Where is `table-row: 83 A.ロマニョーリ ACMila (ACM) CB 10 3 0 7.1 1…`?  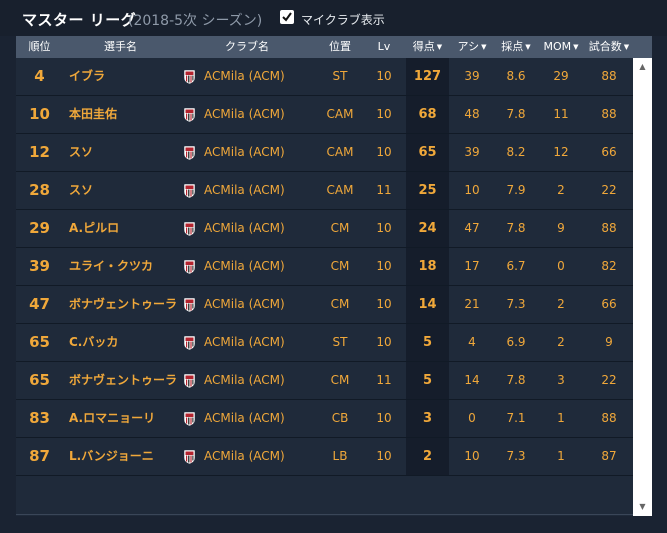
table-row: 83 A.ロマニョーリ ACMila (ACM) CB 10 3 0 7.1 1… is located at coordinates (324, 419).